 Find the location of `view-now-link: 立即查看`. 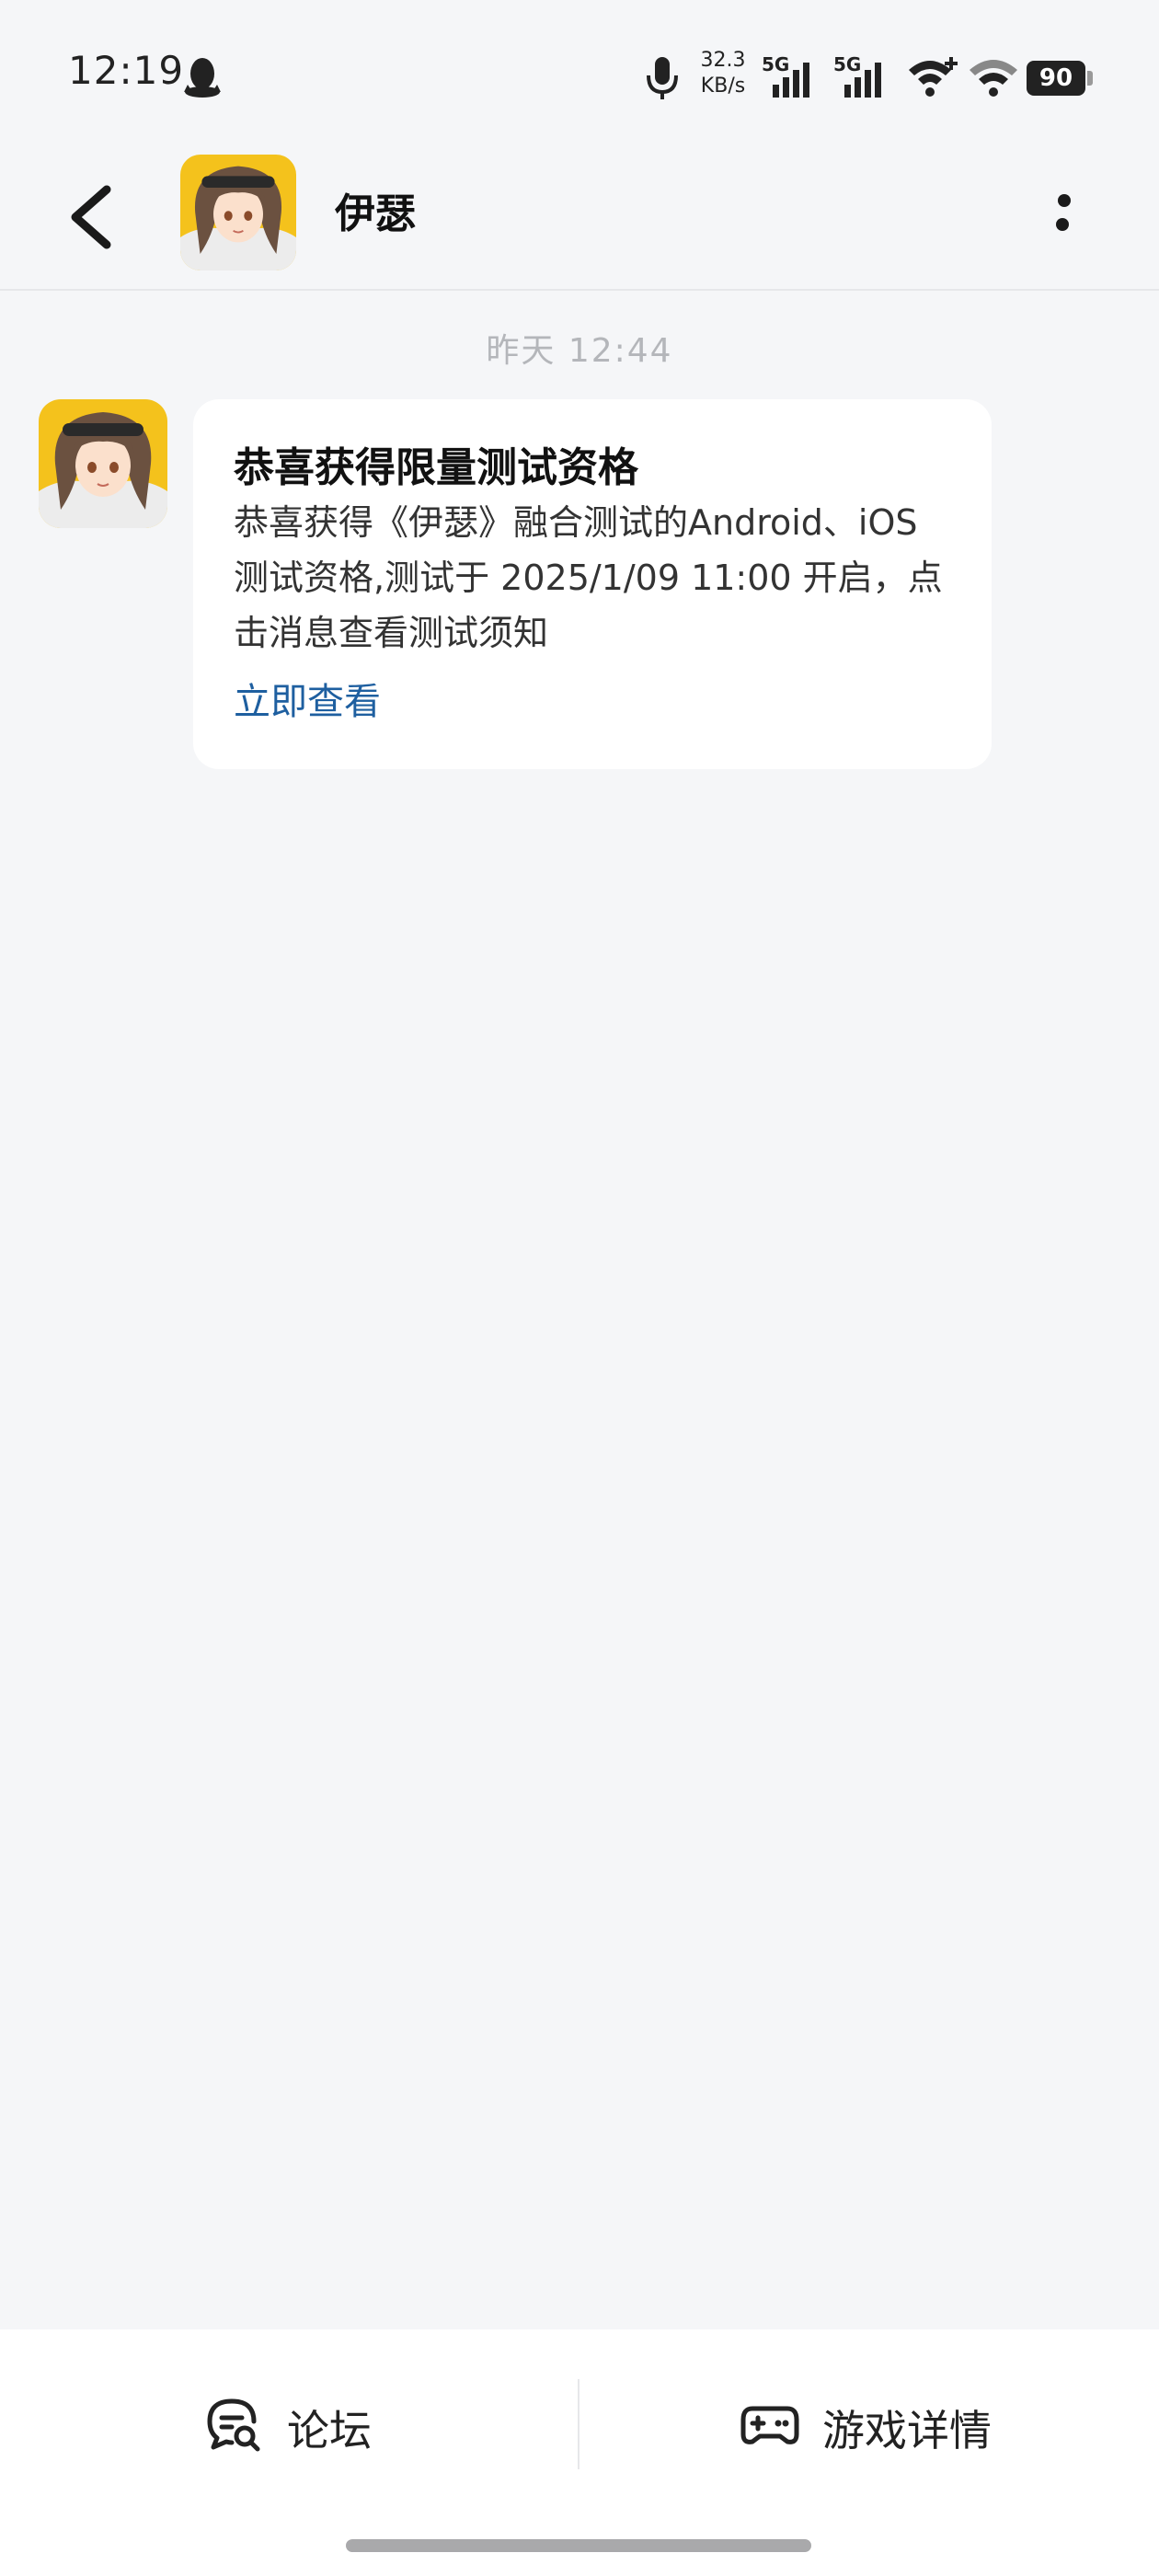

view-now-link: 立即查看 is located at coordinates (307, 698).